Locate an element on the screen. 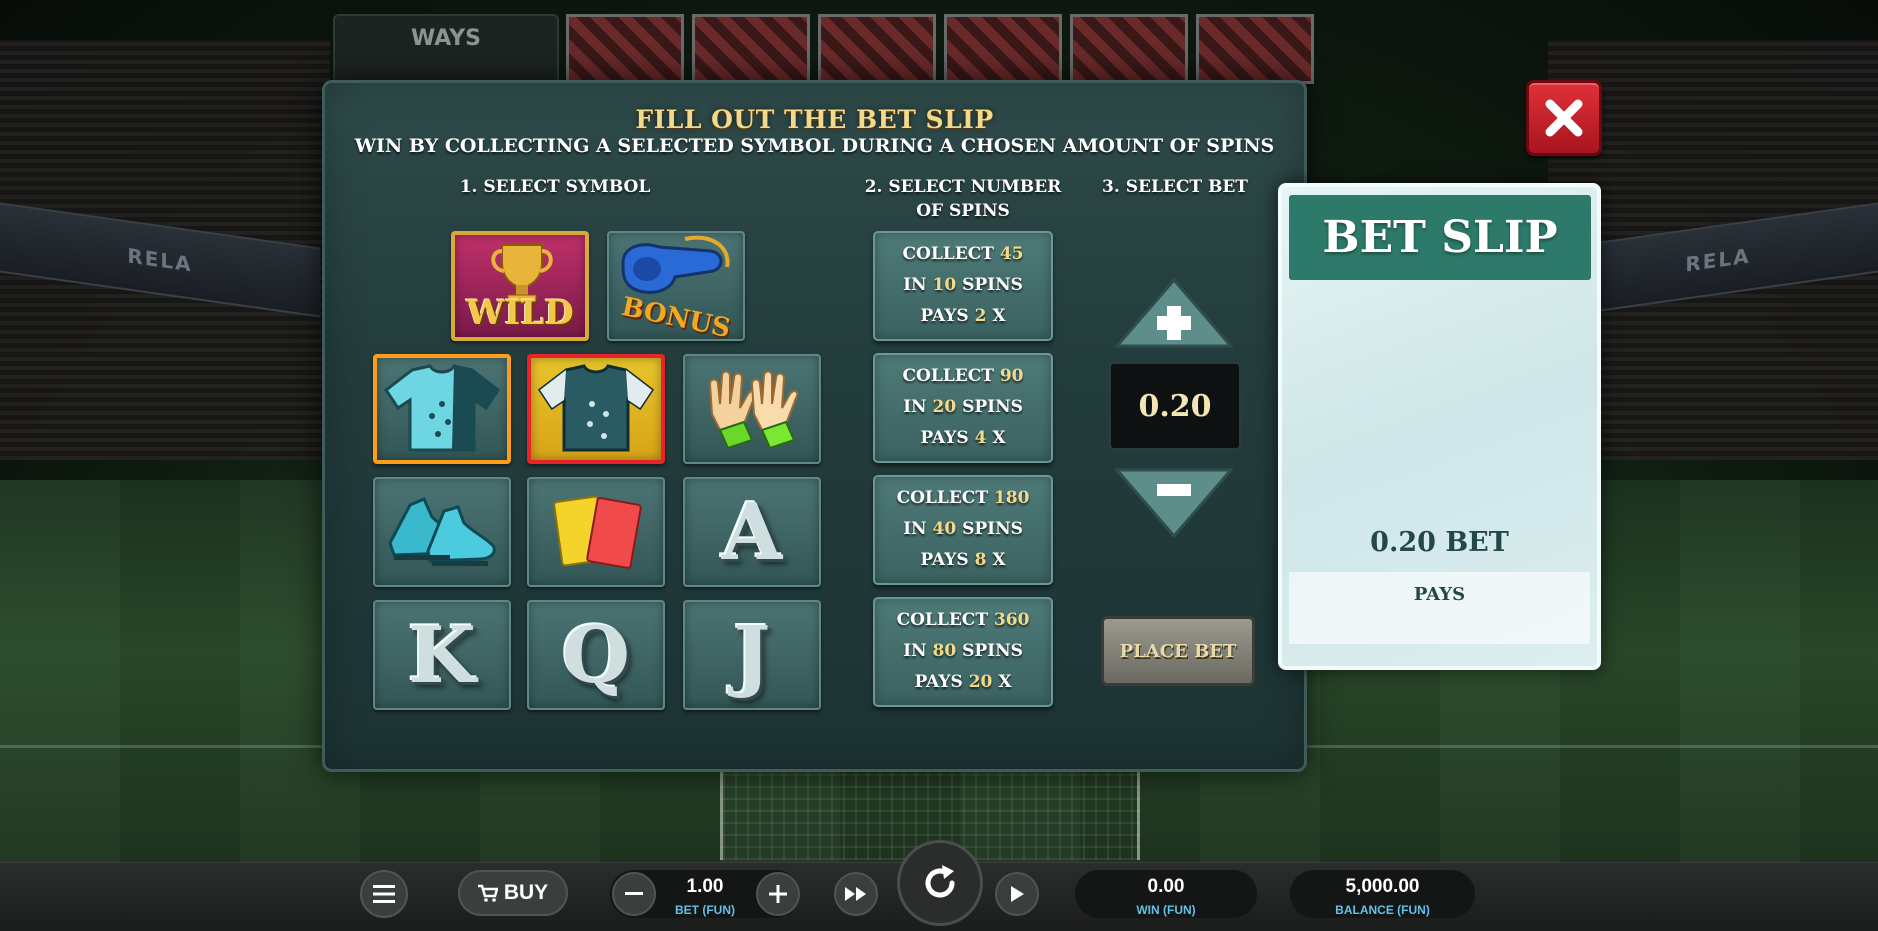  bet-slip-header: BET SLIP is located at coordinates (1440, 237).